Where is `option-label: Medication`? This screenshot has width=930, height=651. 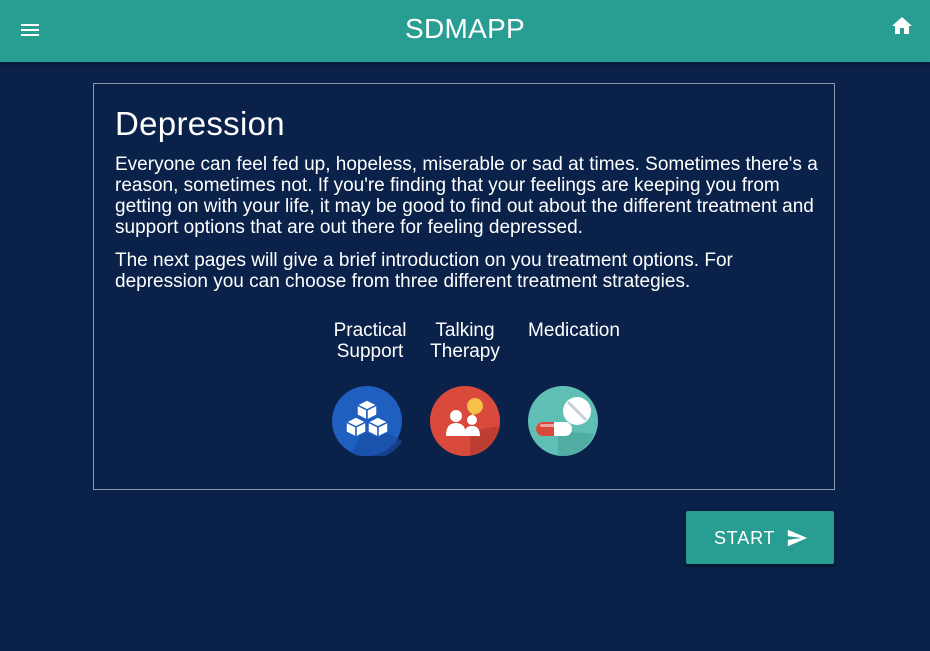 option-label: Medication is located at coordinates (574, 330).